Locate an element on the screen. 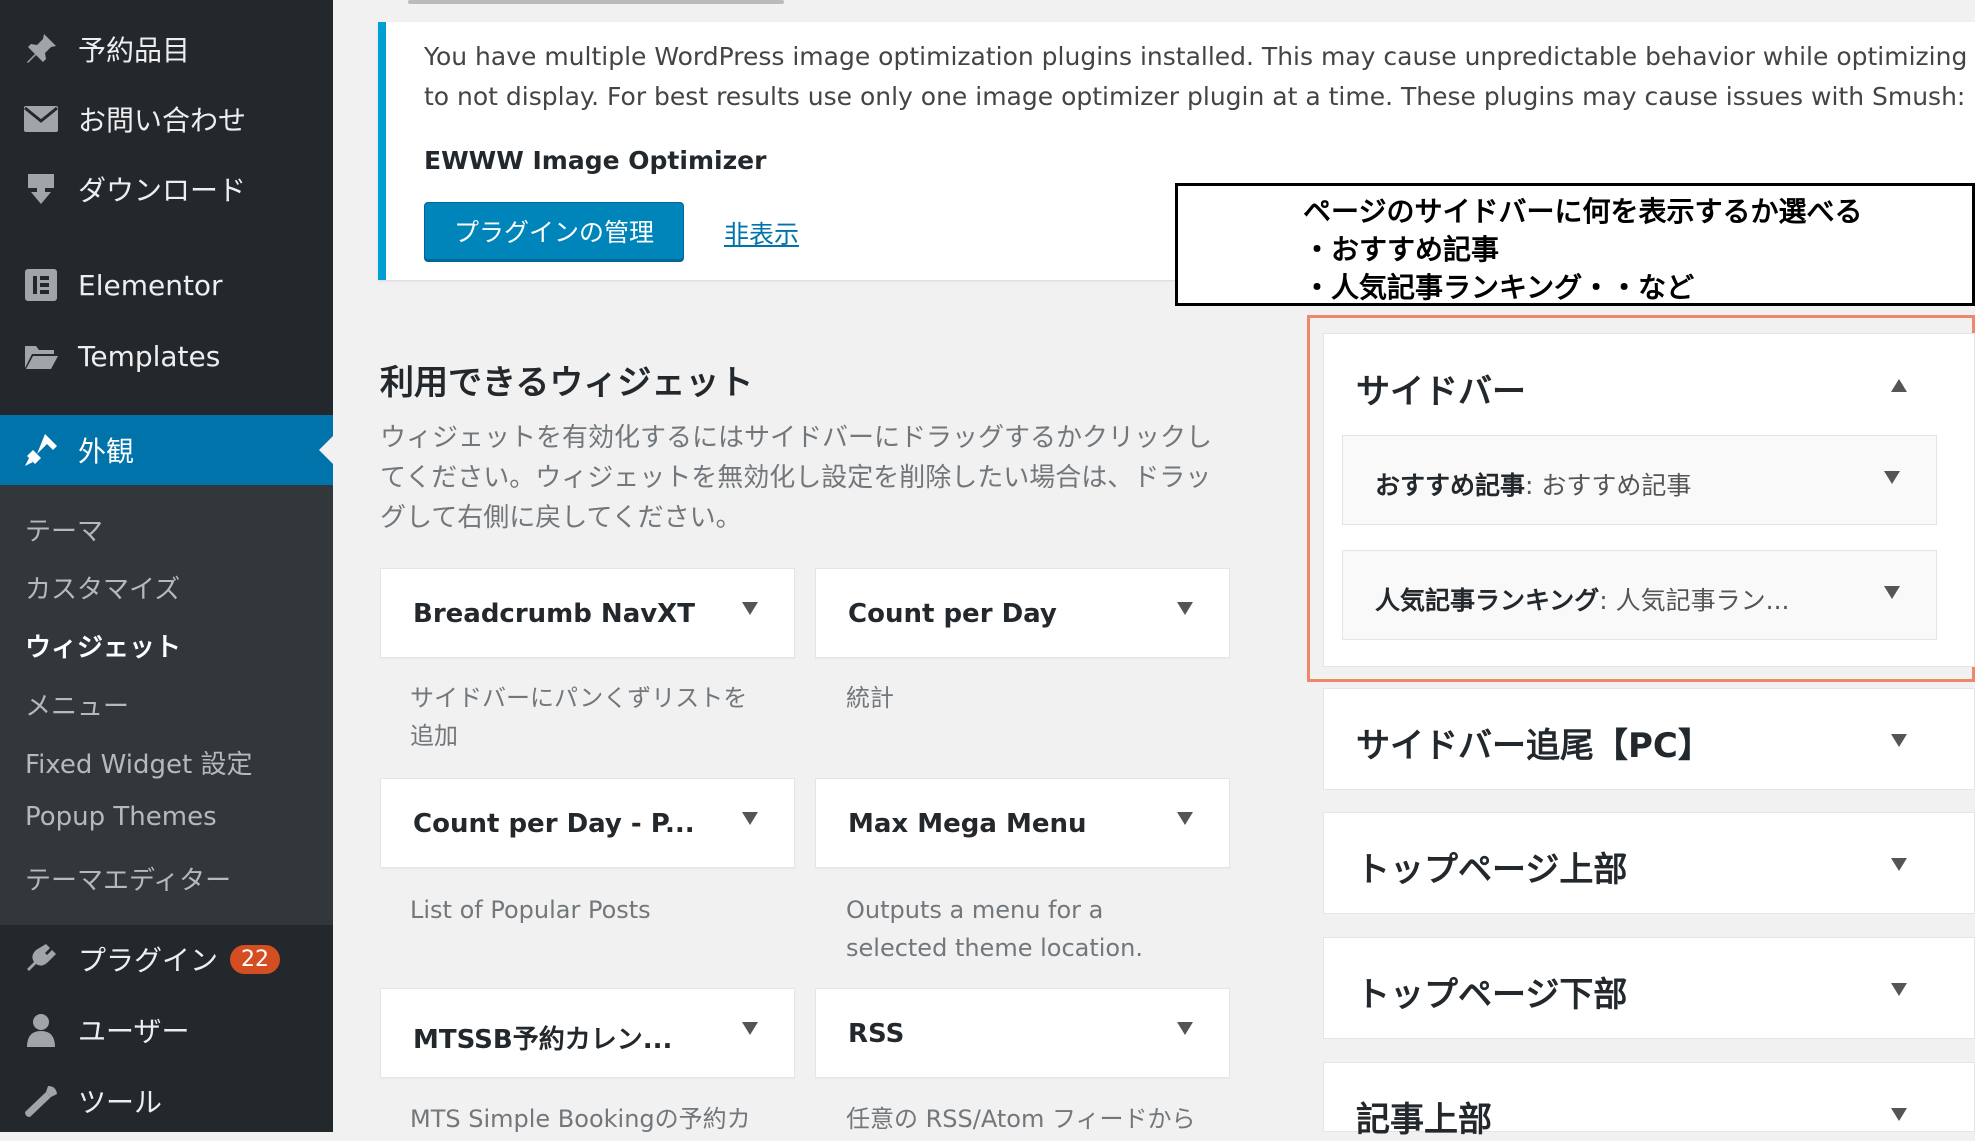 Image resolution: width=1975 pixels, height=1141 pixels. widget-title: Count per Day is located at coordinates (952, 614).